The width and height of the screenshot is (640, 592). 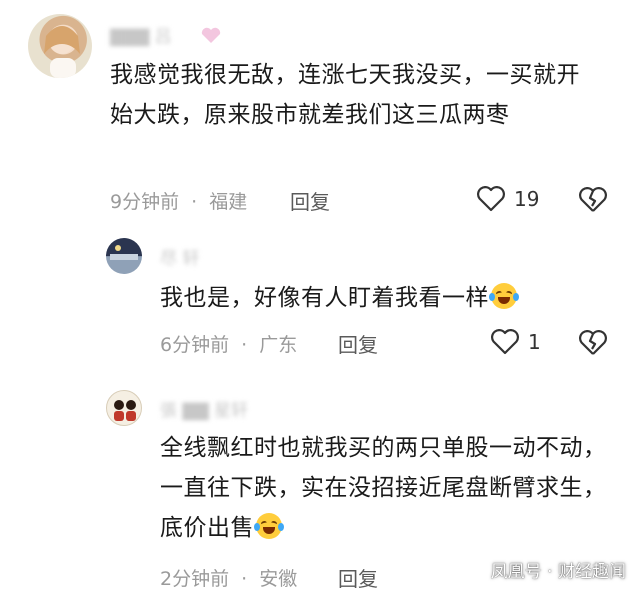 What do you see at coordinates (145, 202) in the screenshot?
I see `timestamp: 9分钟前` at bounding box center [145, 202].